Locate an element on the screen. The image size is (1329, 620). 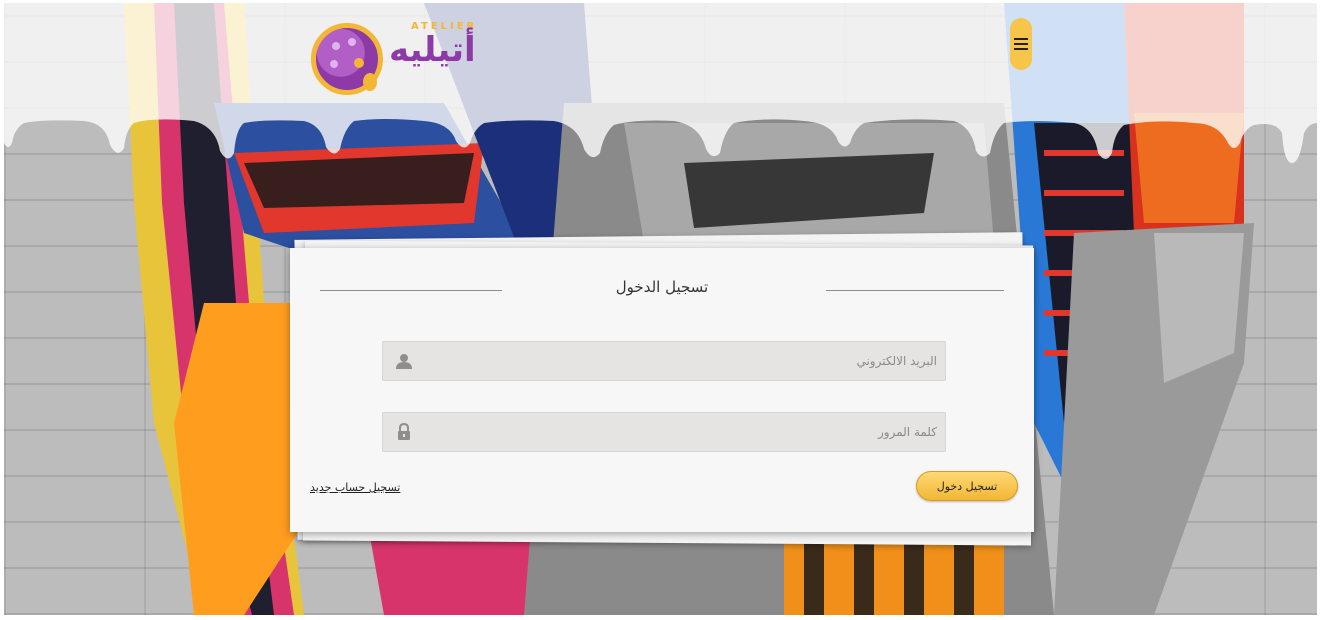
login-submit-button: تسجيل دخول is located at coordinates (967, 486).